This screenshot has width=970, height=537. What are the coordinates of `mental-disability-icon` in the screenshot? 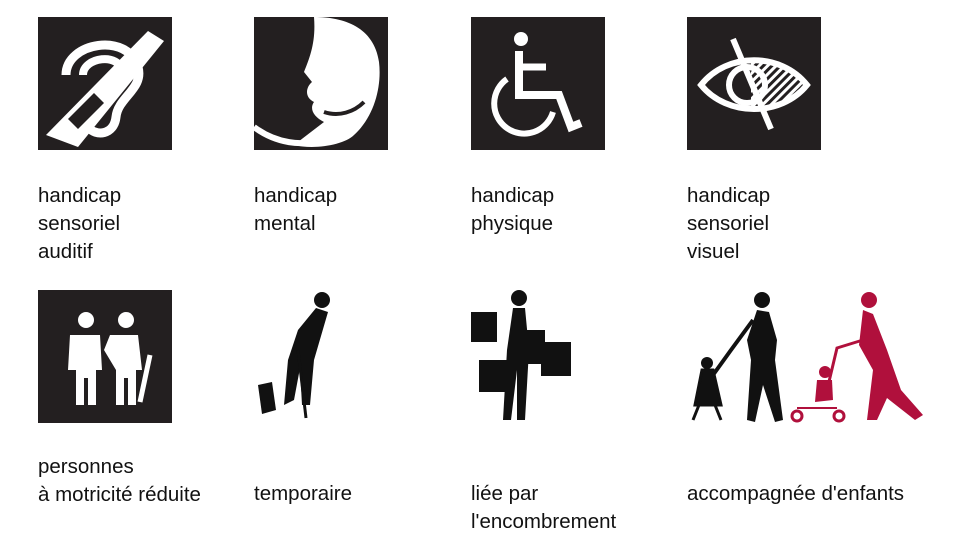 It's located at (321, 83).